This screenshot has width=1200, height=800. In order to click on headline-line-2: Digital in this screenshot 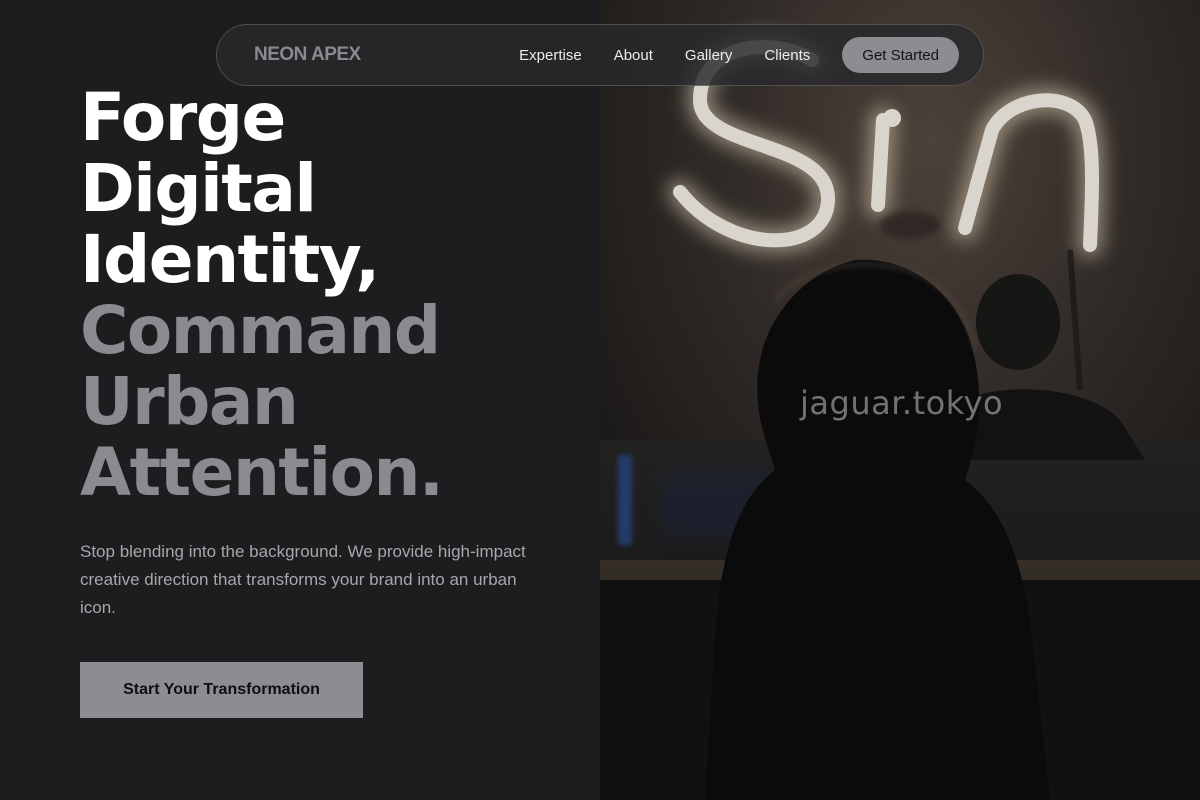, I will do `click(198, 188)`.